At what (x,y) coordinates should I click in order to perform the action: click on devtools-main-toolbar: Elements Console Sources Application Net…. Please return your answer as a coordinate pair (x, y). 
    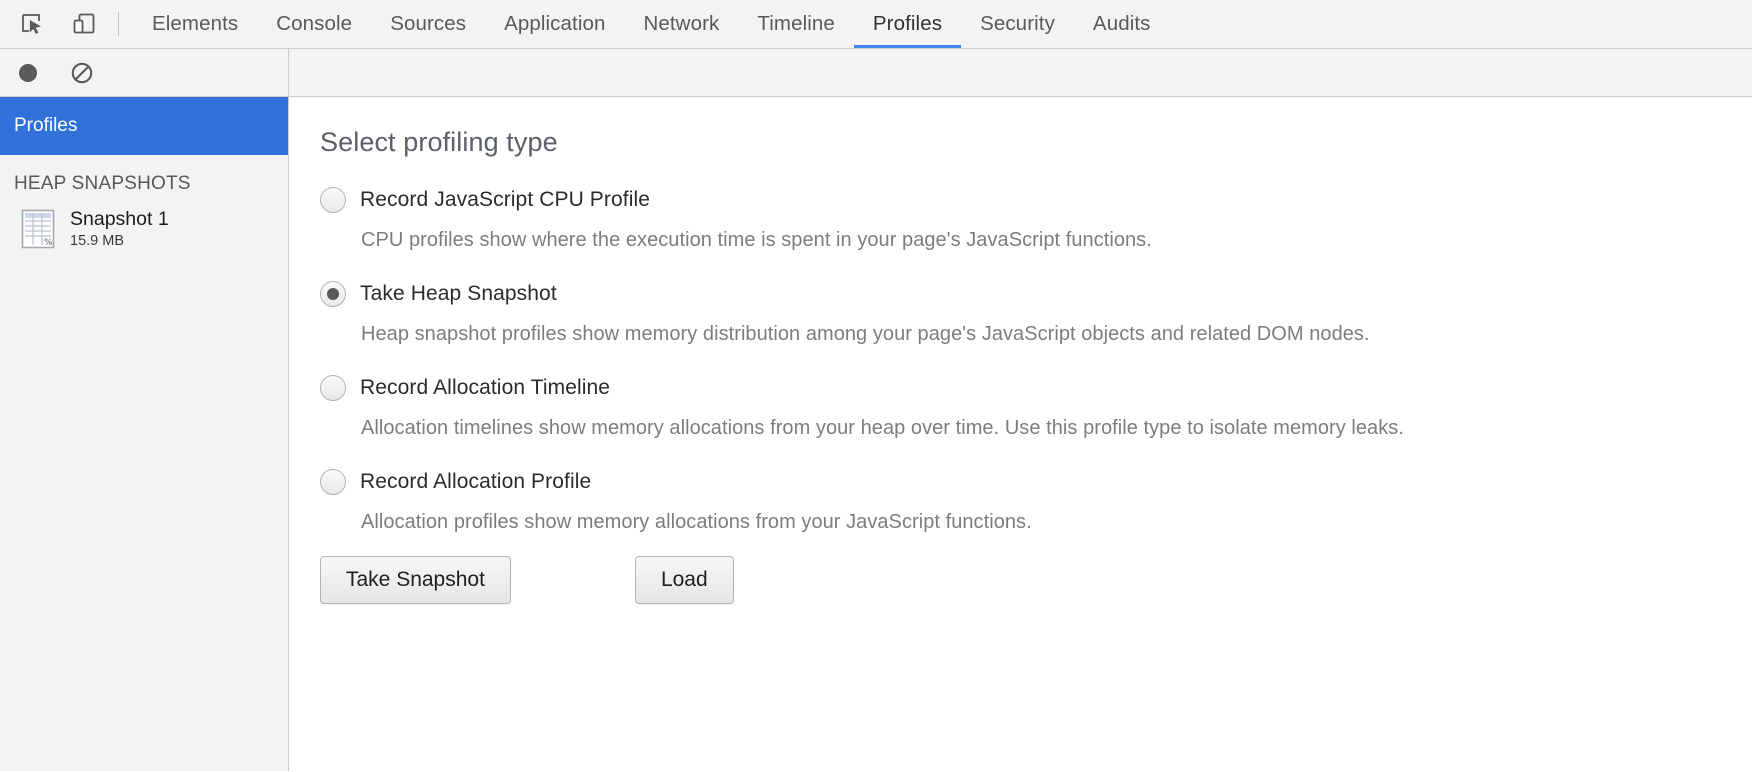
    Looking at the image, I should click on (876, 24).